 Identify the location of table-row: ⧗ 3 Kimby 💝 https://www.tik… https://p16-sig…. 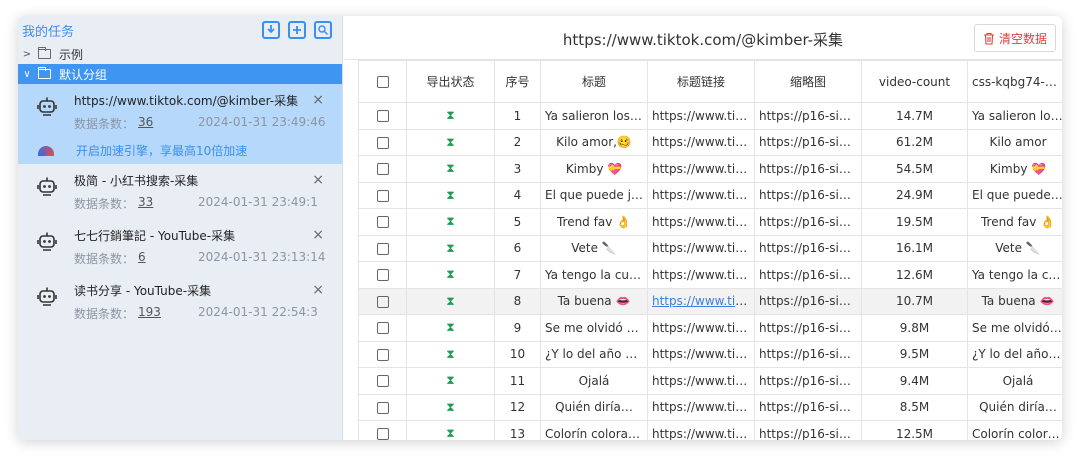
(710, 169).